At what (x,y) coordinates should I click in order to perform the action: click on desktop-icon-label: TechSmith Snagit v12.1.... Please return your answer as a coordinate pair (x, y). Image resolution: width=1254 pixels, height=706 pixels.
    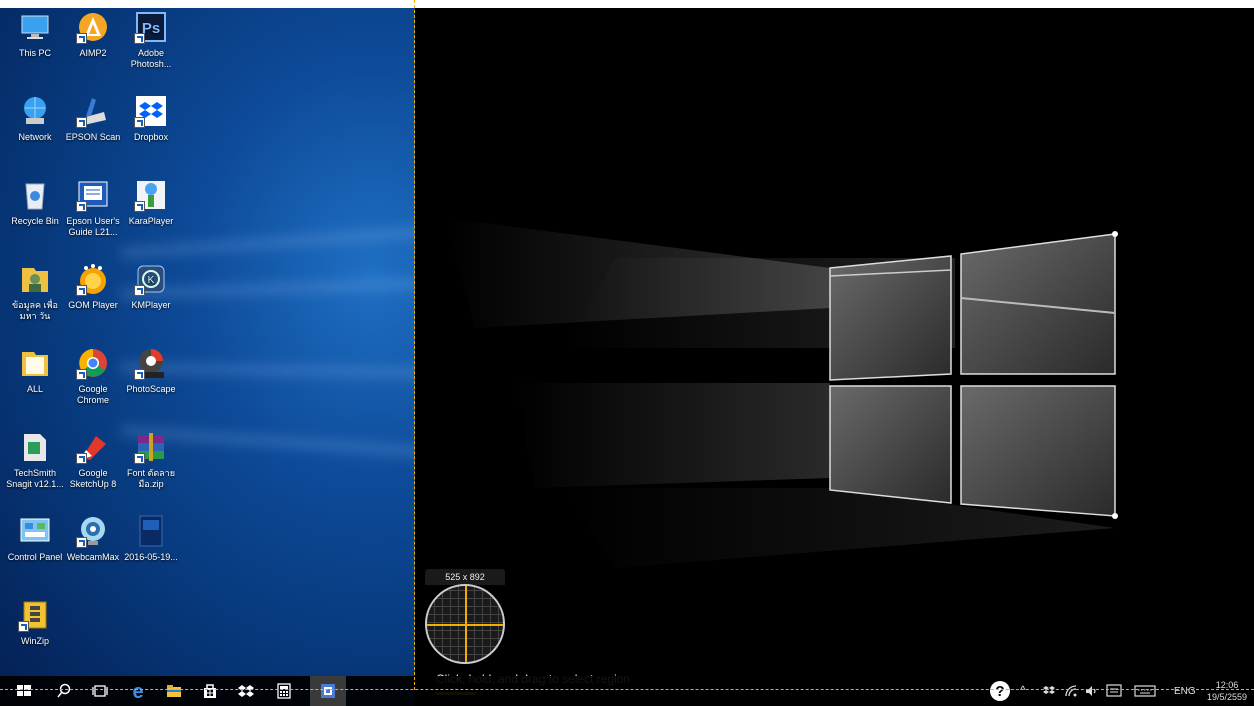
    Looking at the image, I should click on (35, 478).